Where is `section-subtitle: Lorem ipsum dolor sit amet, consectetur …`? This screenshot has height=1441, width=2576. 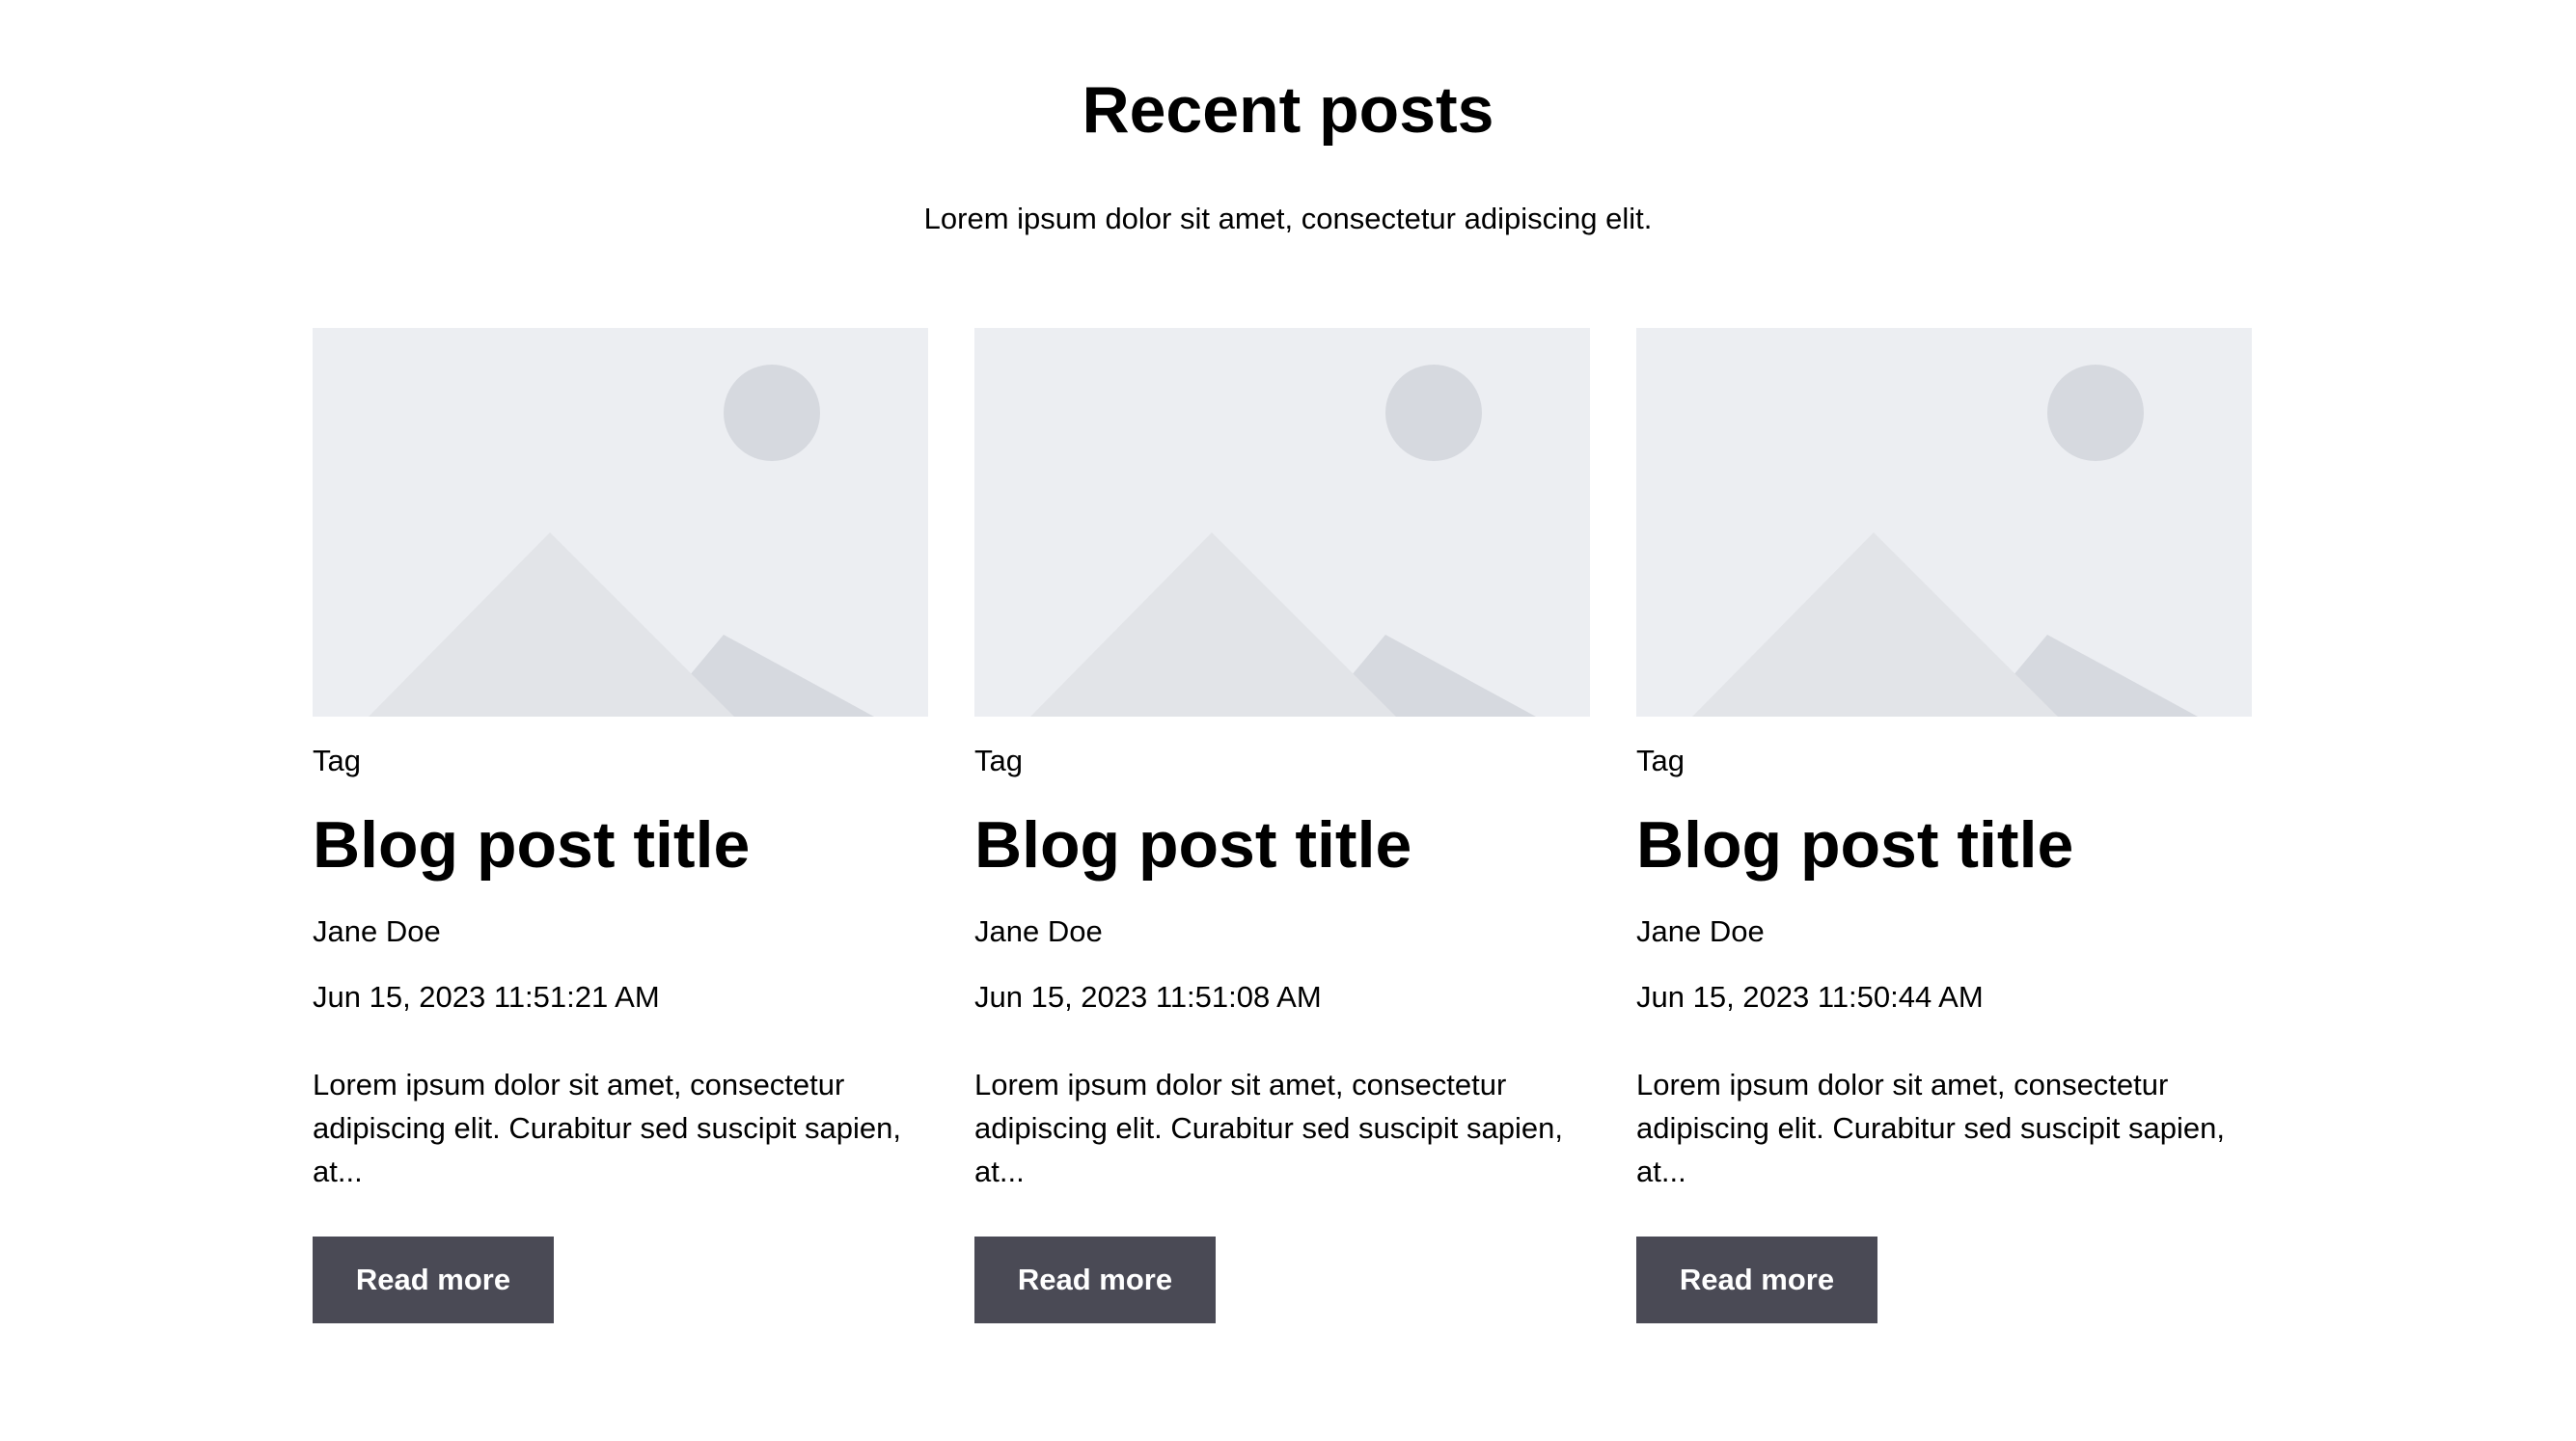 section-subtitle: Lorem ipsum dolor sit amet, consectetur … is located at coordinates (1288, 218).